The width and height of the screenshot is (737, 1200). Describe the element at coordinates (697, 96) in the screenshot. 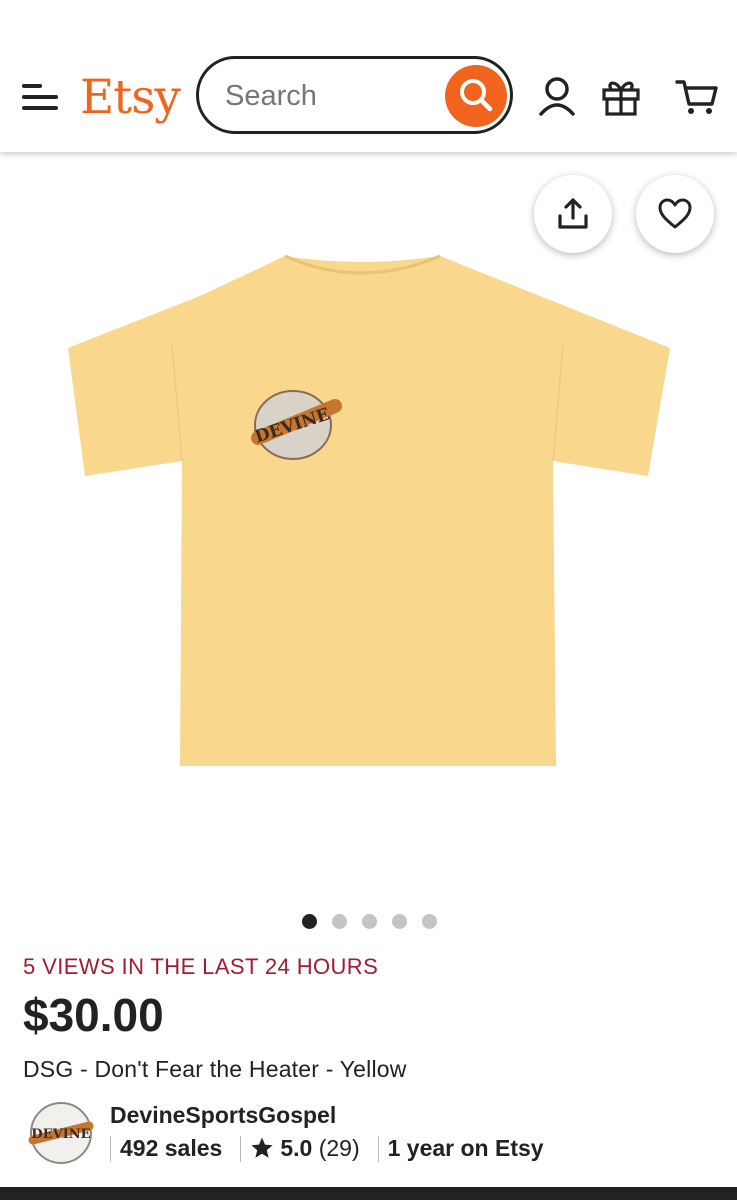

I see `cart-icon` at that location.